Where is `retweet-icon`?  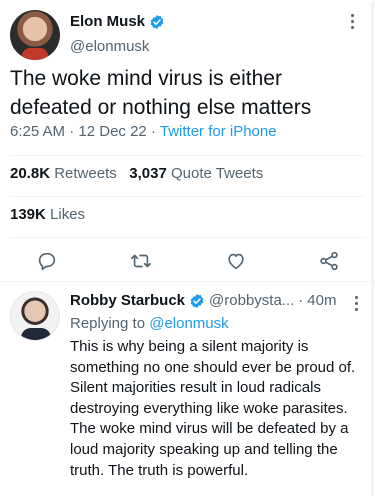 retweet-icon is located at coordinates (141, 261).